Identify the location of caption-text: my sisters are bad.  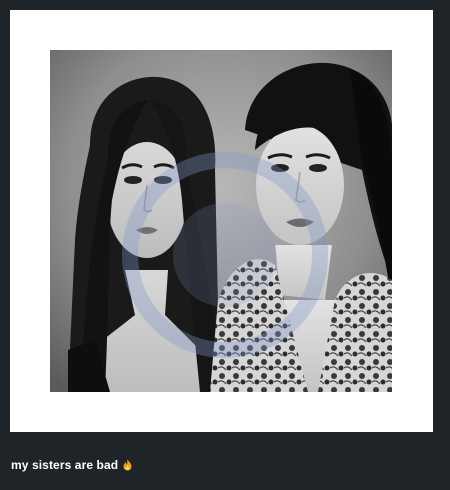
(65, 465).